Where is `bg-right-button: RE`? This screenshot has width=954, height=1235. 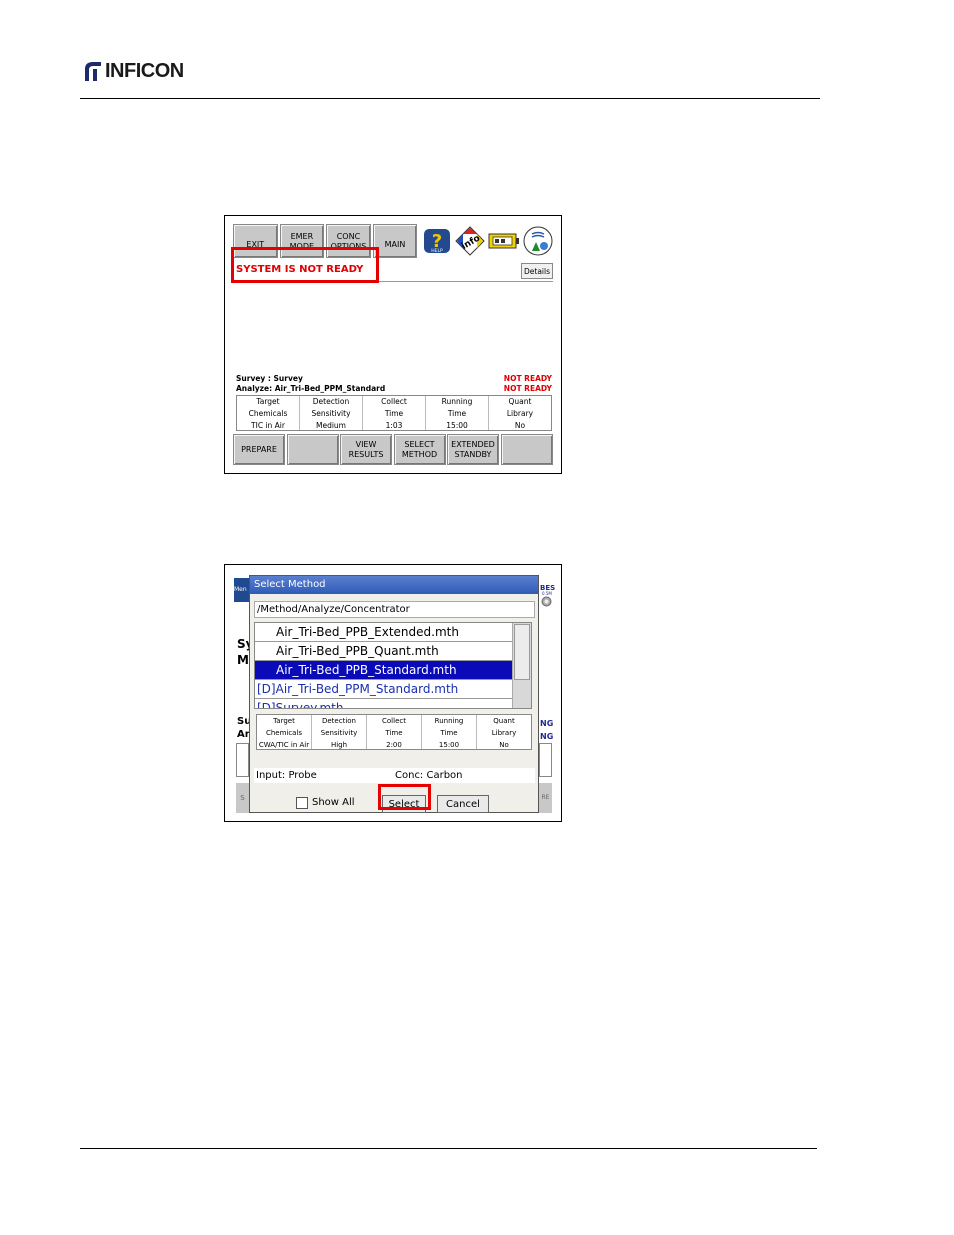
bg-right-button: RE is located at coordinates (545, 798).